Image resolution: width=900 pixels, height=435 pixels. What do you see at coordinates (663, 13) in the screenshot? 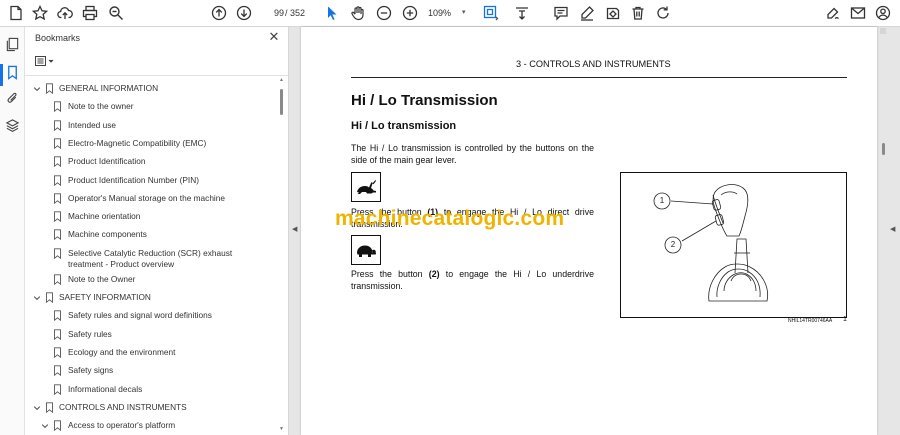
I see `rotate-icon` at bounding box center [663, 13].